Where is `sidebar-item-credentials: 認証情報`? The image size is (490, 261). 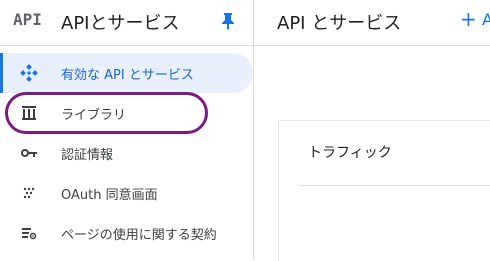
sidebar-item-credentials: 認証情報 is located at coordinates (126, 153).